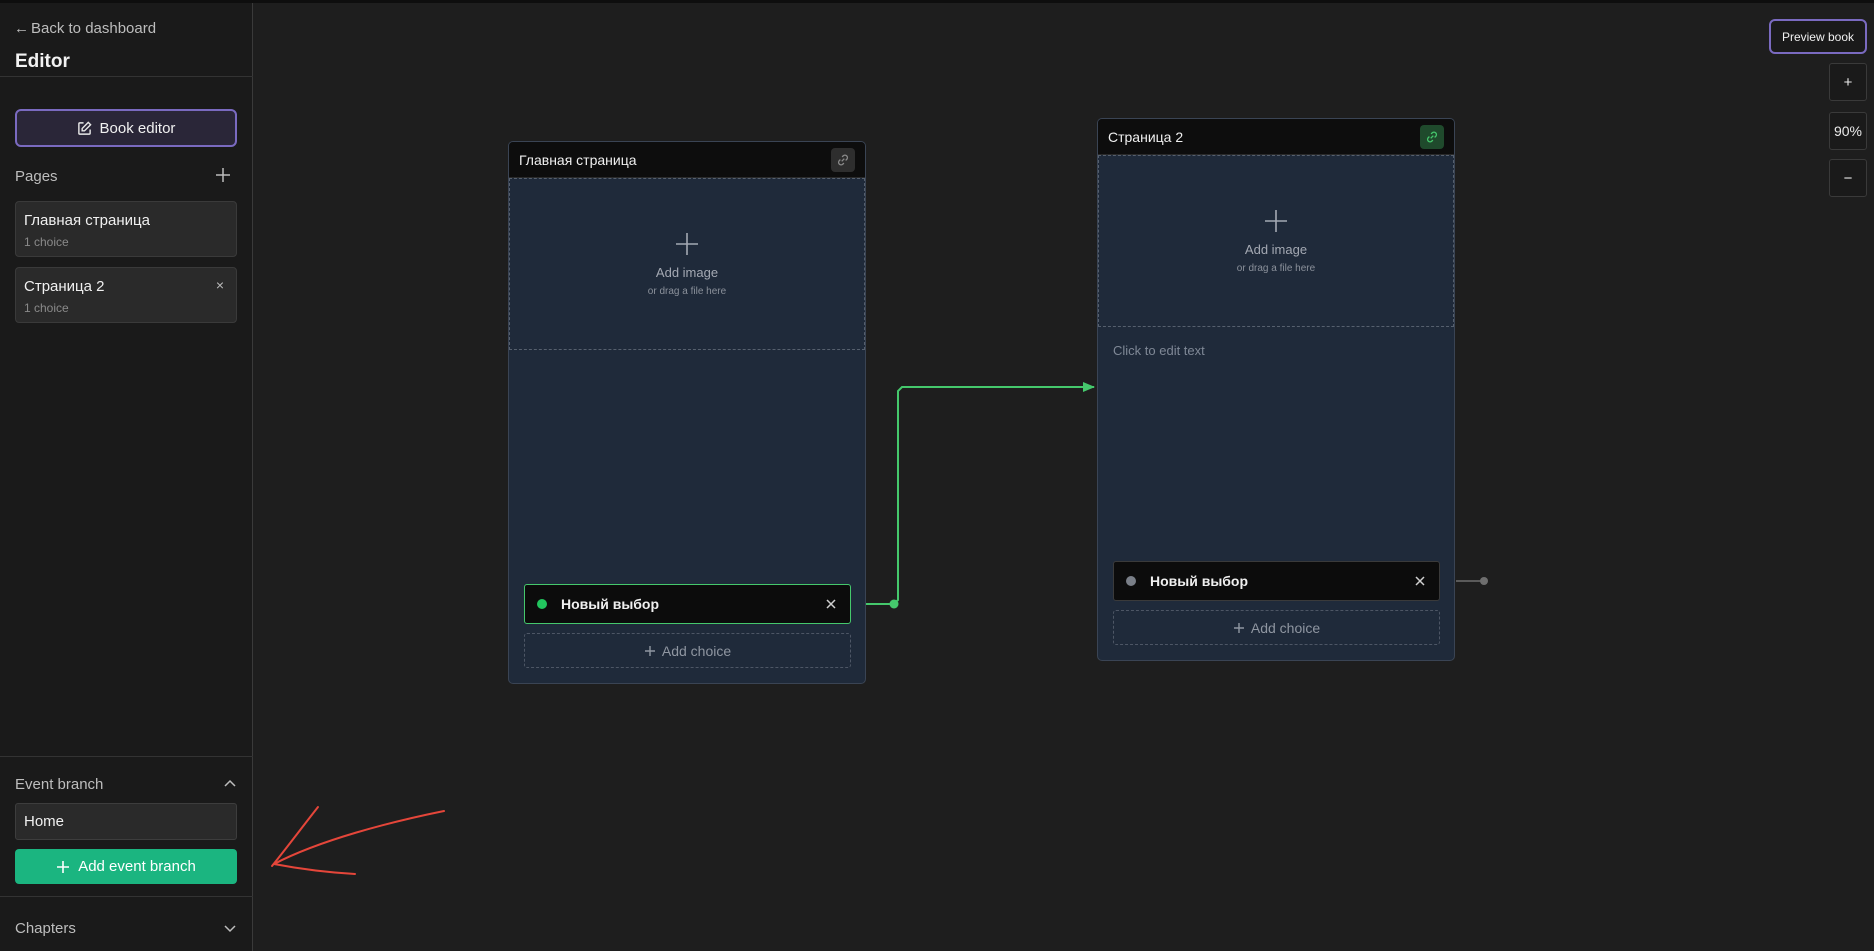  Describe the element at coordinates (1159, 350) in the screenshot. I see `text-placeholder: Click to edit text` at that location.